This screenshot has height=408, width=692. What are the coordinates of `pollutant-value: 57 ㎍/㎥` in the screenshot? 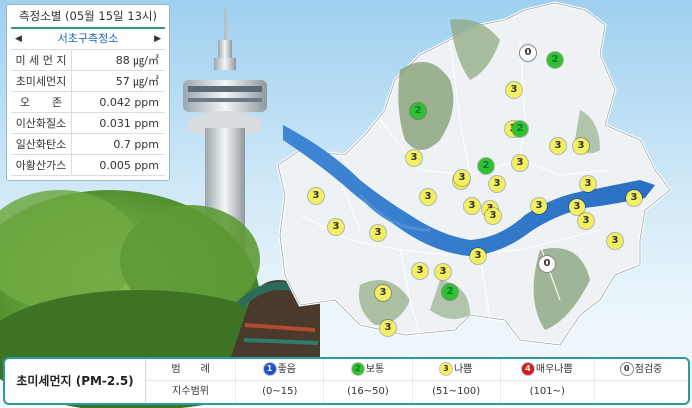 It's located at (118, 81).